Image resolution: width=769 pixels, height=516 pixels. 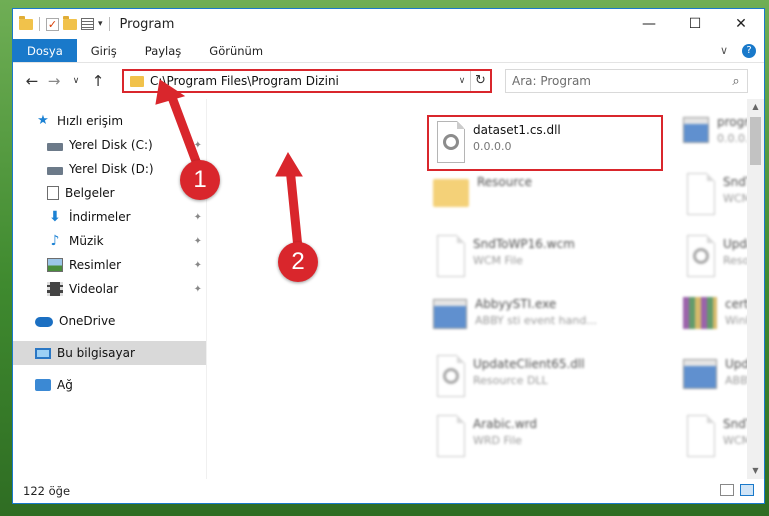 I want to click on file-name: Resource, so click(x=505, y=182).